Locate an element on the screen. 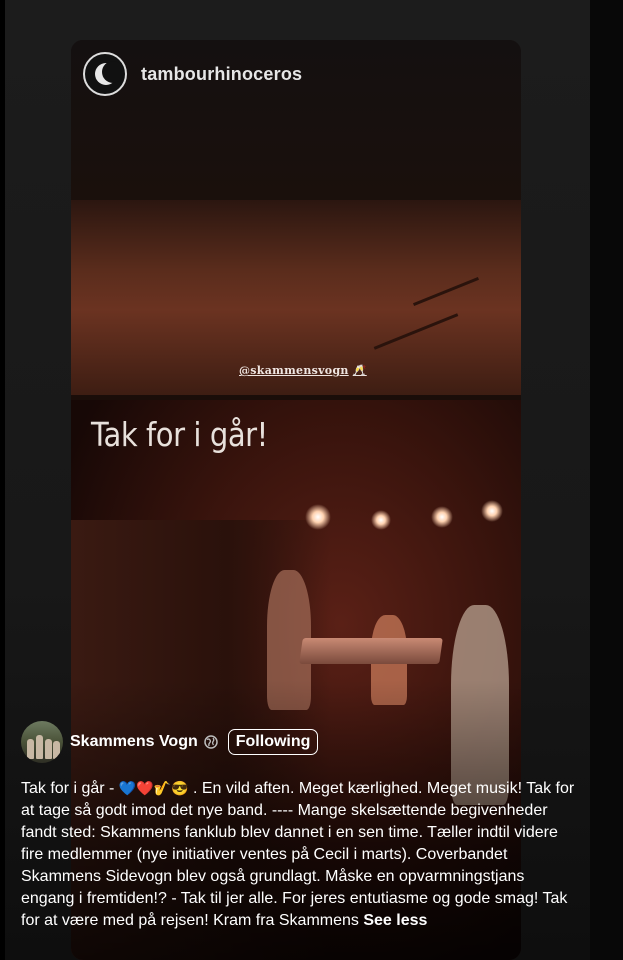  story-username: tambourhinoceros is located at coordinates (221, 74).